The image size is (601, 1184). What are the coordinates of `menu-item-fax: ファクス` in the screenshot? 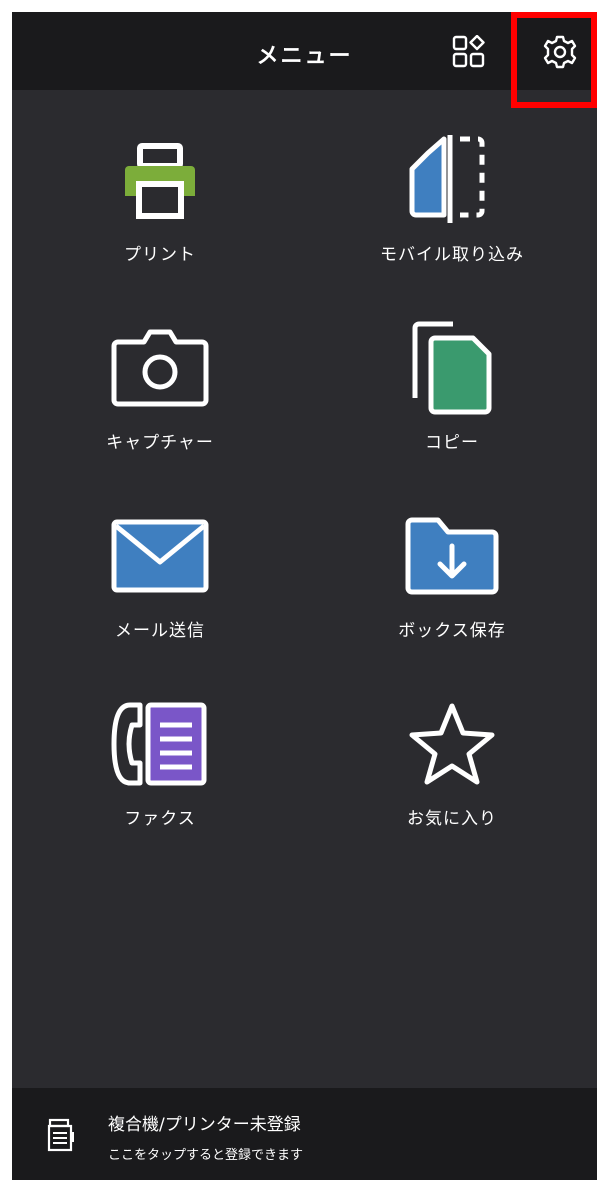 It's located at (160, 769).